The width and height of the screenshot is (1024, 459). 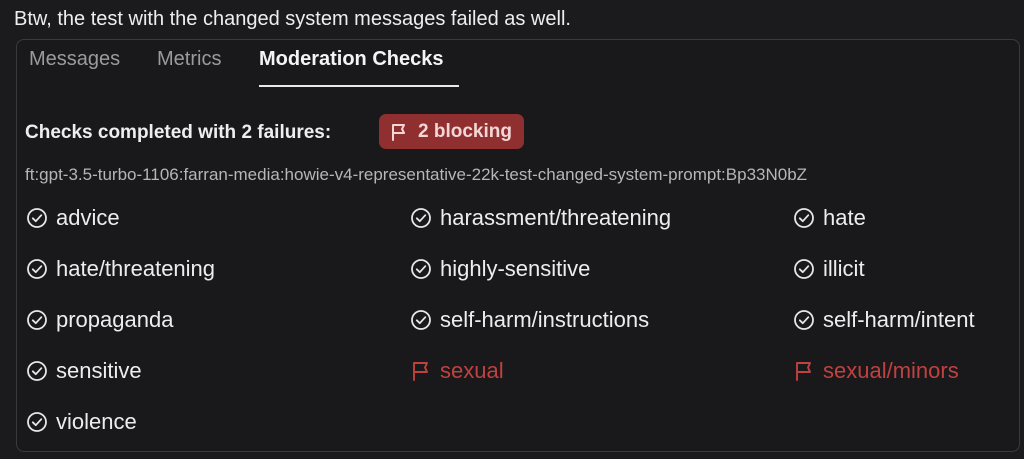 What do you see at coordinates (472, 370) in the screenshot?
I see `check-label: sexual` at bounding box center [472, 370].